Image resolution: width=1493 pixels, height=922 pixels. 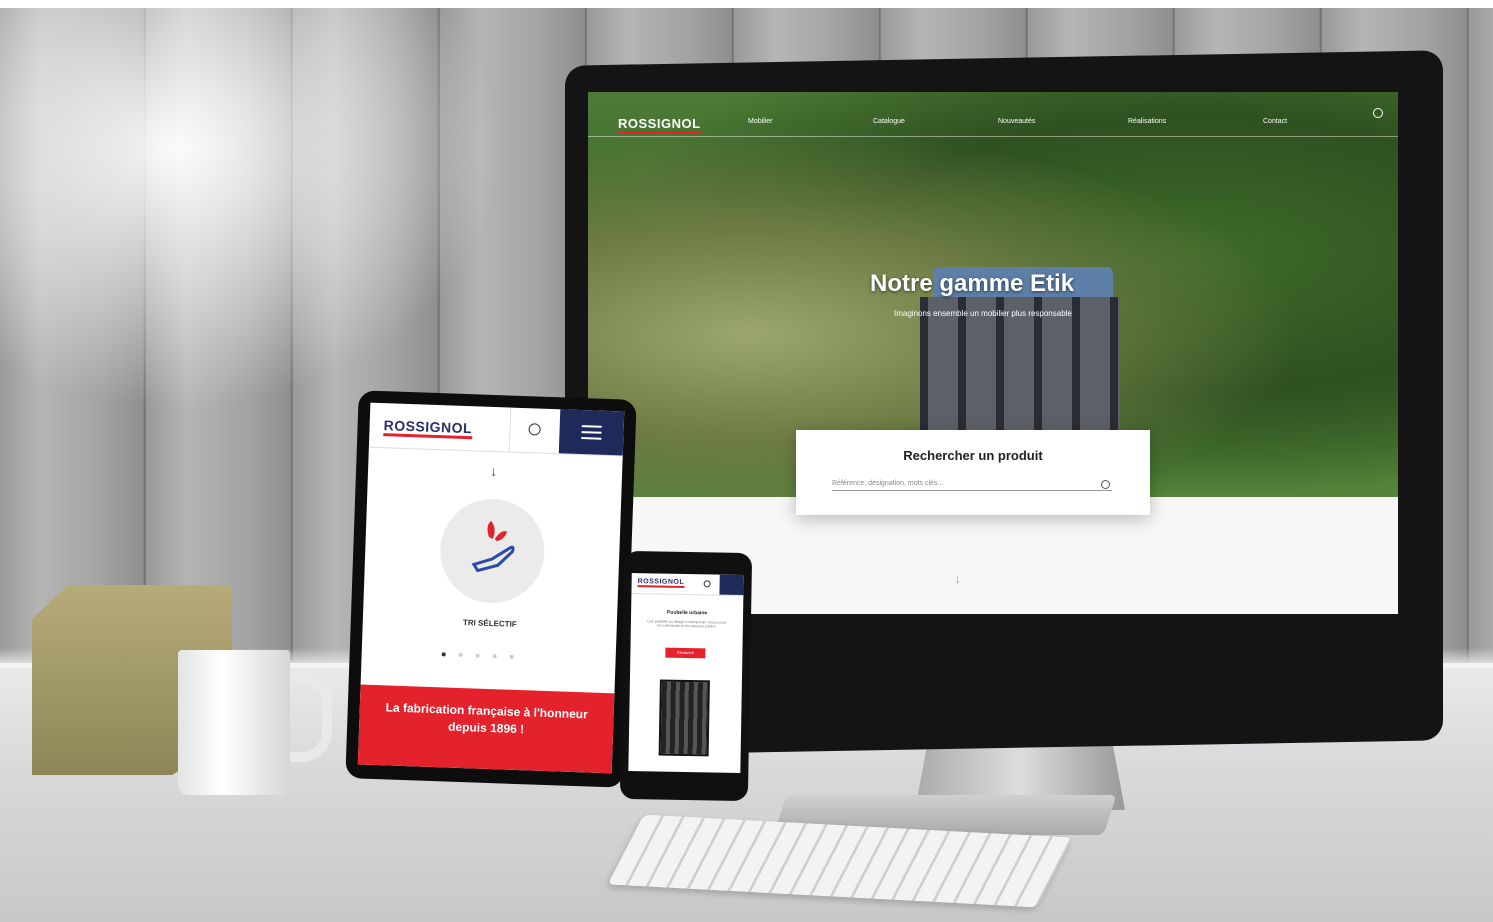 I want to click on nav-item-nouveautes: Nouveautés, so click(x=1016, y=121).